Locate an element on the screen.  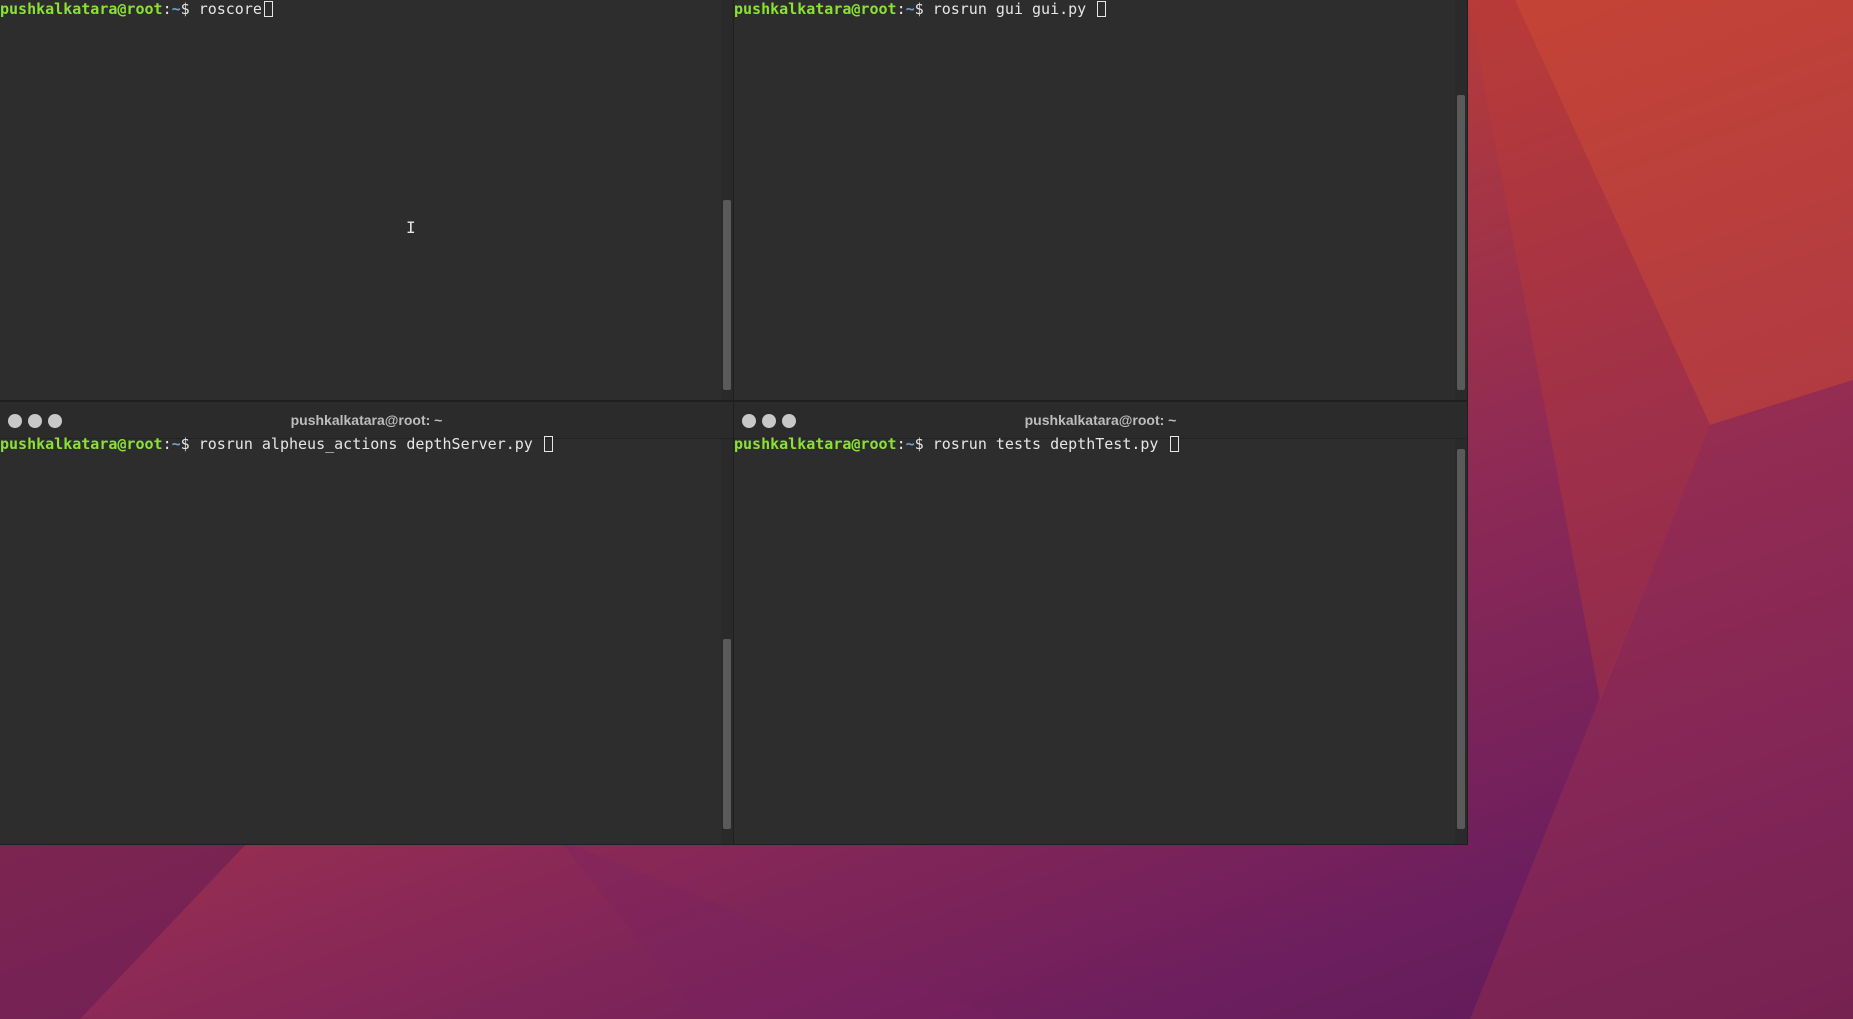
command-text: roscore is located at coordinates (230, 9).